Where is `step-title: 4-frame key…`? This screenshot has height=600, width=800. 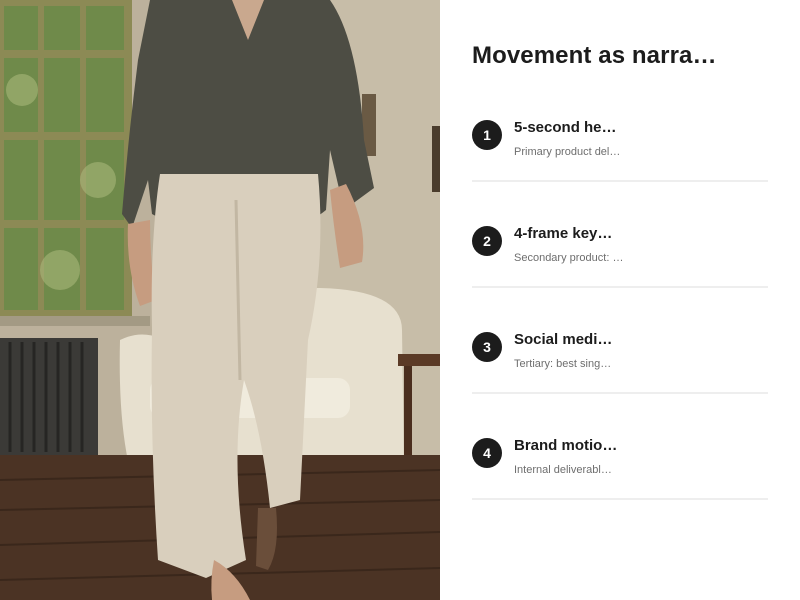 step-title: 4-frame key… is located at coordinates (563, 233).